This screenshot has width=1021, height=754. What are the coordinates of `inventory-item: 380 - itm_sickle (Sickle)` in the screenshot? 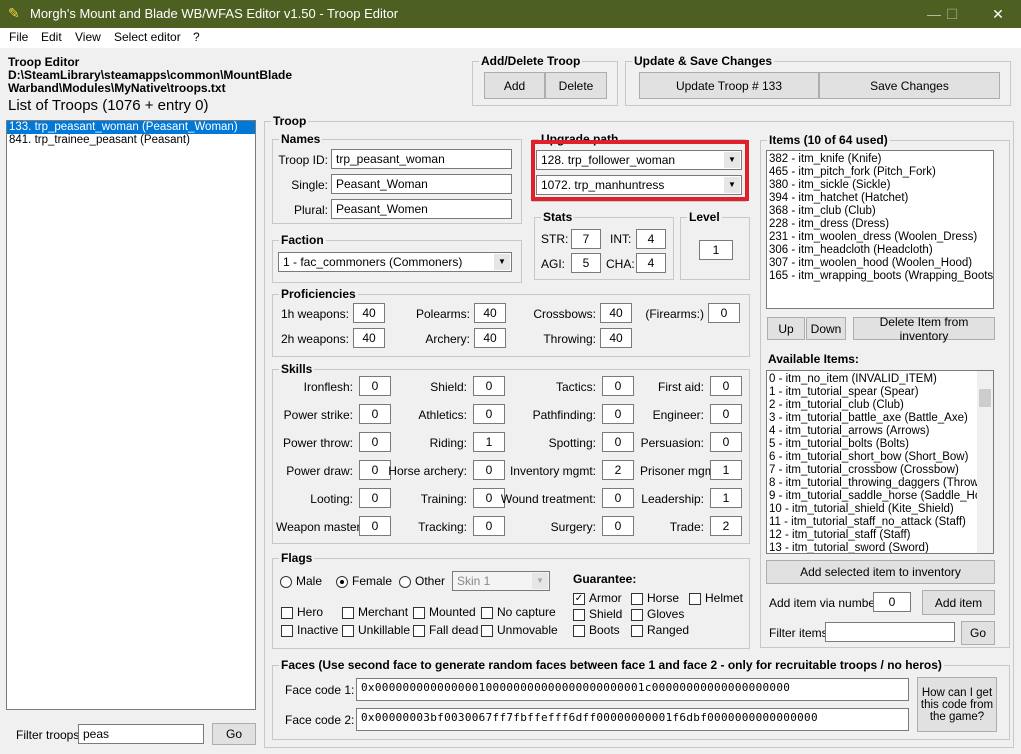 It's located at (880, 185).